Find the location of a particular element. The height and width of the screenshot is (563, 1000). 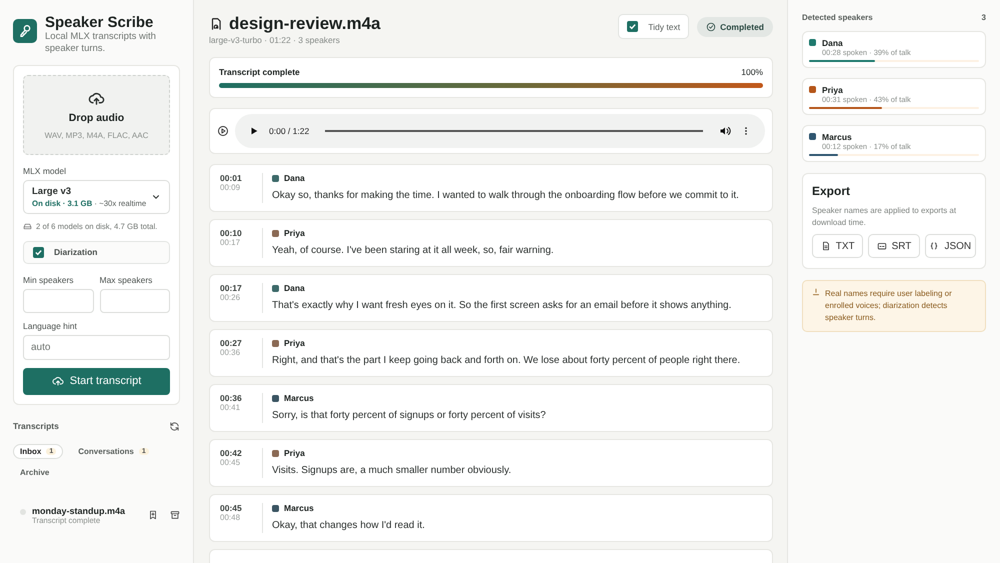

progress-reading: 100% is located at coordinates (752, 72).